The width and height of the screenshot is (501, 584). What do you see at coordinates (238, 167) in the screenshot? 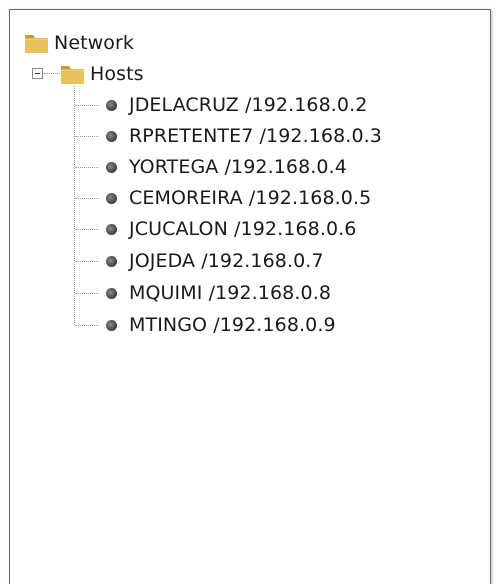
I see `host-label: YORTEGA /192.168.0.4` at bounding box center [238, 167].